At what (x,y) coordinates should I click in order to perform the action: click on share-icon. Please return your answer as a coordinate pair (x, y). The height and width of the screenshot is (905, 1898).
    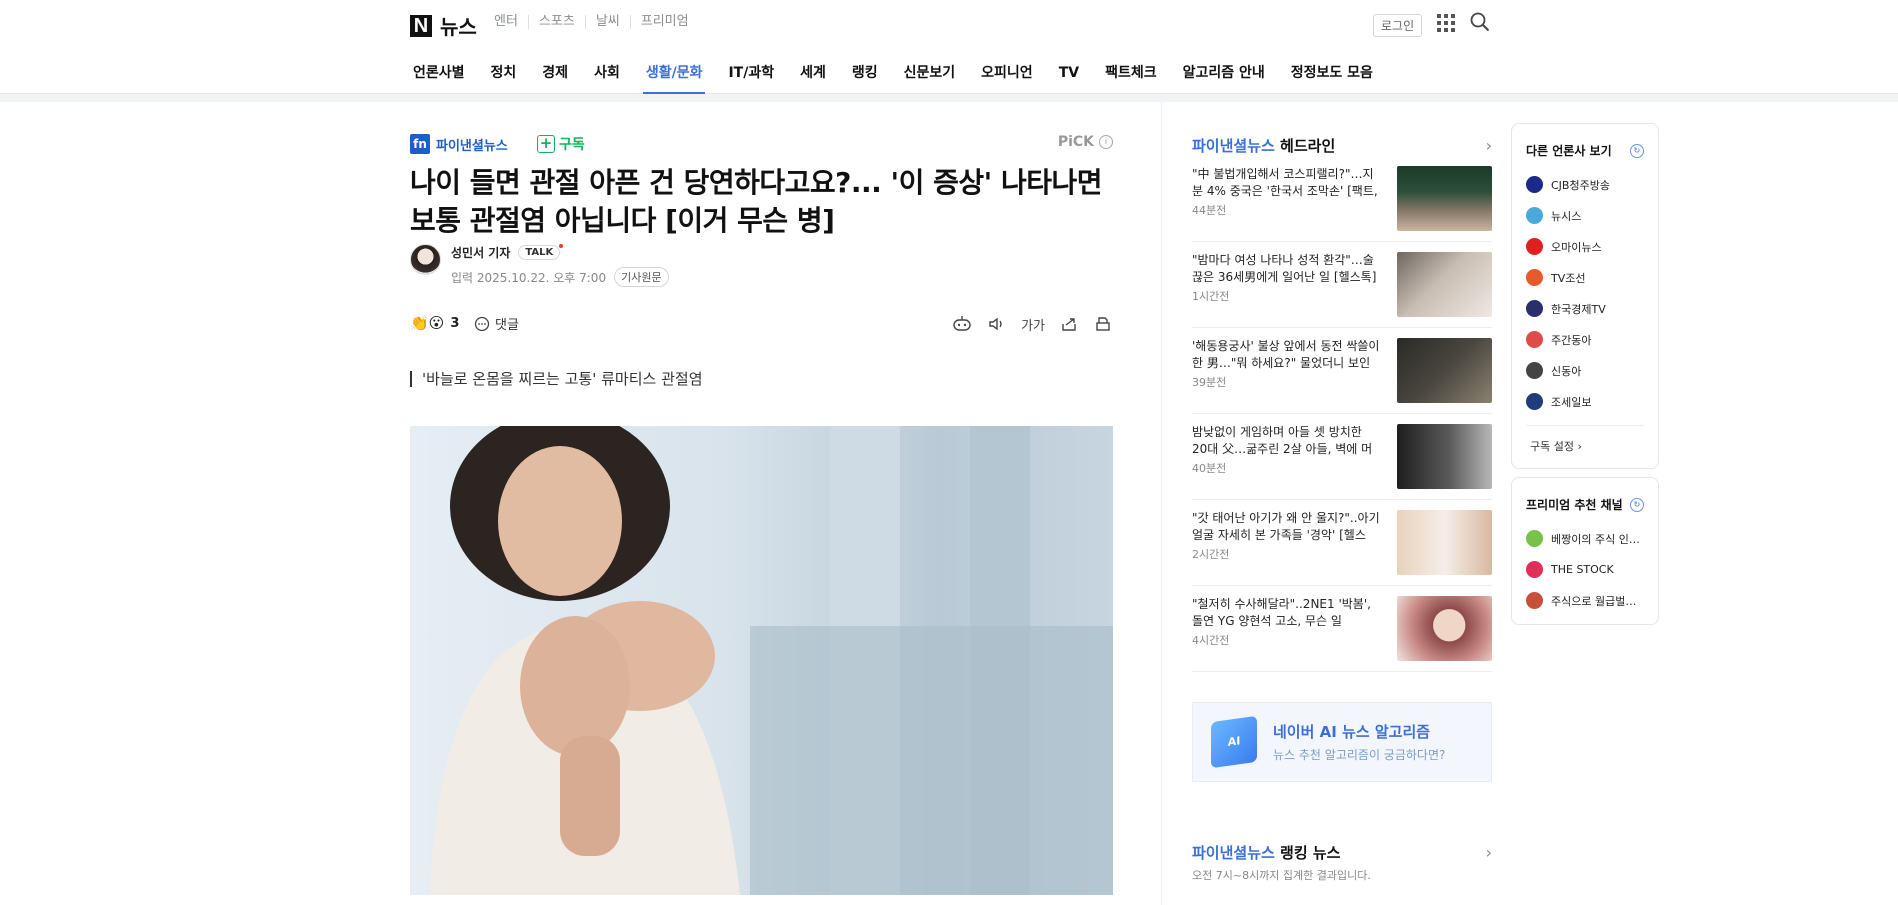
    Looking at the image, I should click on (1069, 324).